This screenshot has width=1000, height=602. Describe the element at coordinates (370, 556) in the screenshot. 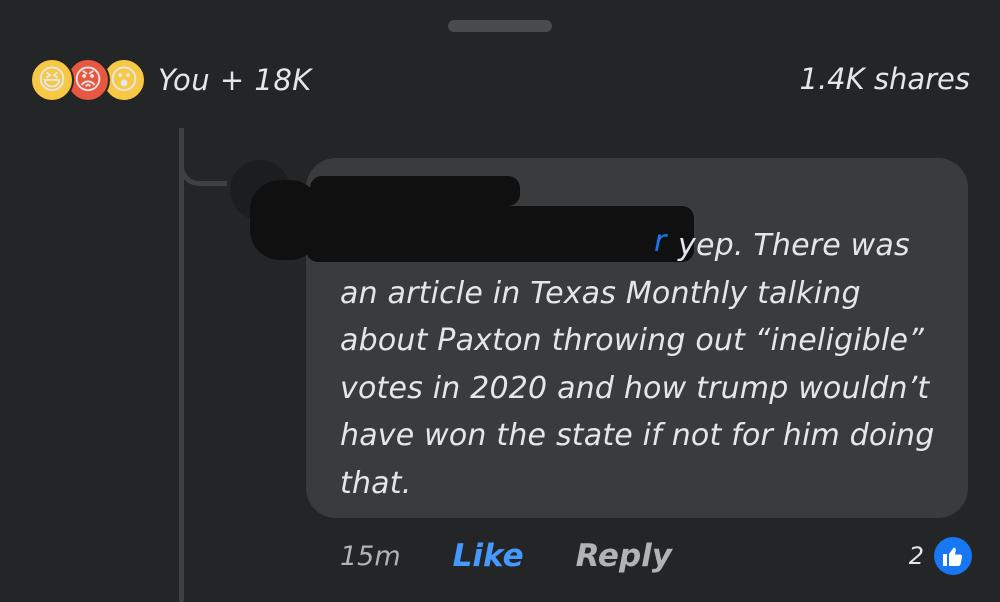

I see `comment-timestamp: 15m` at that location.